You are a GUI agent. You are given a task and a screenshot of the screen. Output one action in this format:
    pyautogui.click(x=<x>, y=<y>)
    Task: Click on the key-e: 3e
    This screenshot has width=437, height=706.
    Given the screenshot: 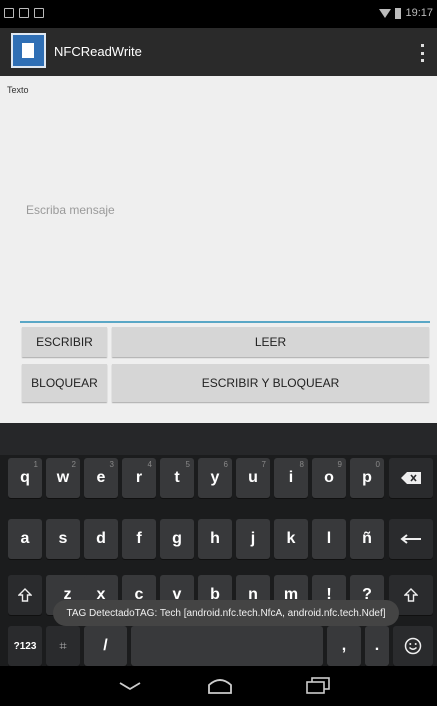 What is the action you would take?
    pyautogui.click(x=101, y=478)
    